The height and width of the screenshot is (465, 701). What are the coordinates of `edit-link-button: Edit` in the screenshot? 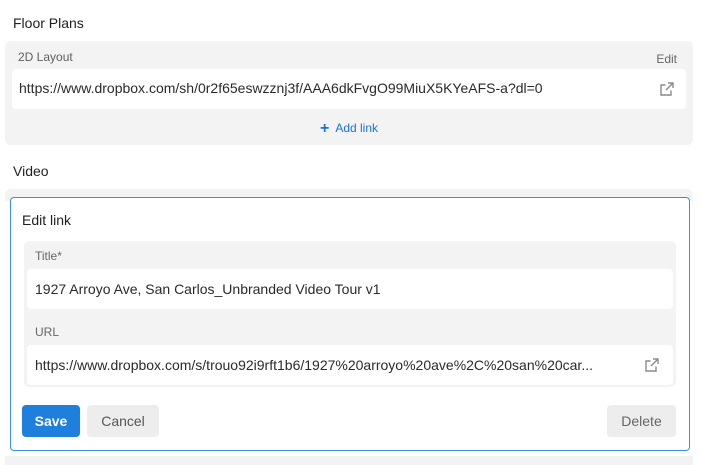 It's located at (666, 59).